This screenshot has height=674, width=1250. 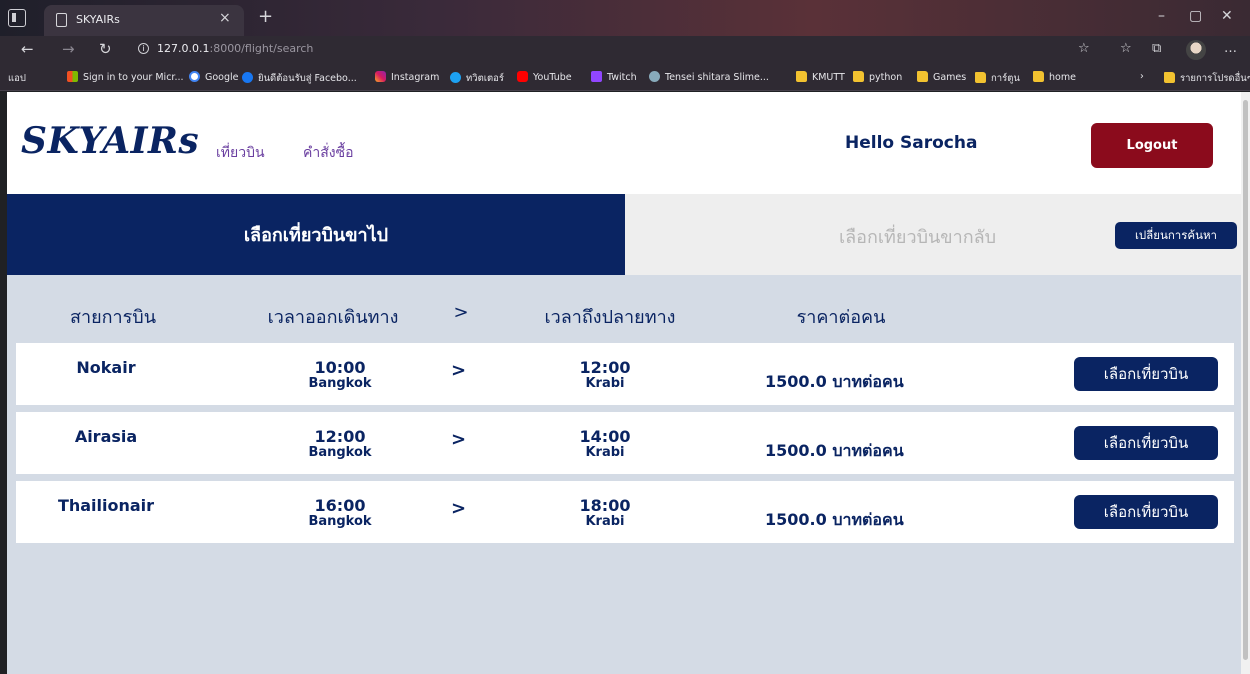 I want to click on twitter-icon, so click(x=455, y=77).